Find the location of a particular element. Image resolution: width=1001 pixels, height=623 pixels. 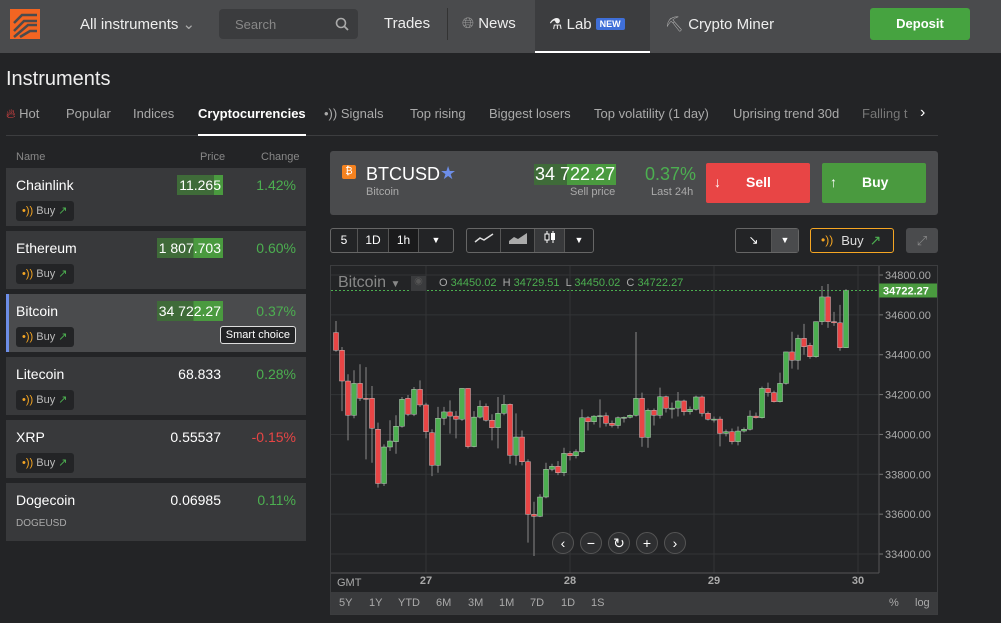

instrument-row-xrp: XRP 0.55537 -0.15% •)) Buy ↗ is located at coordinates (156, 449).